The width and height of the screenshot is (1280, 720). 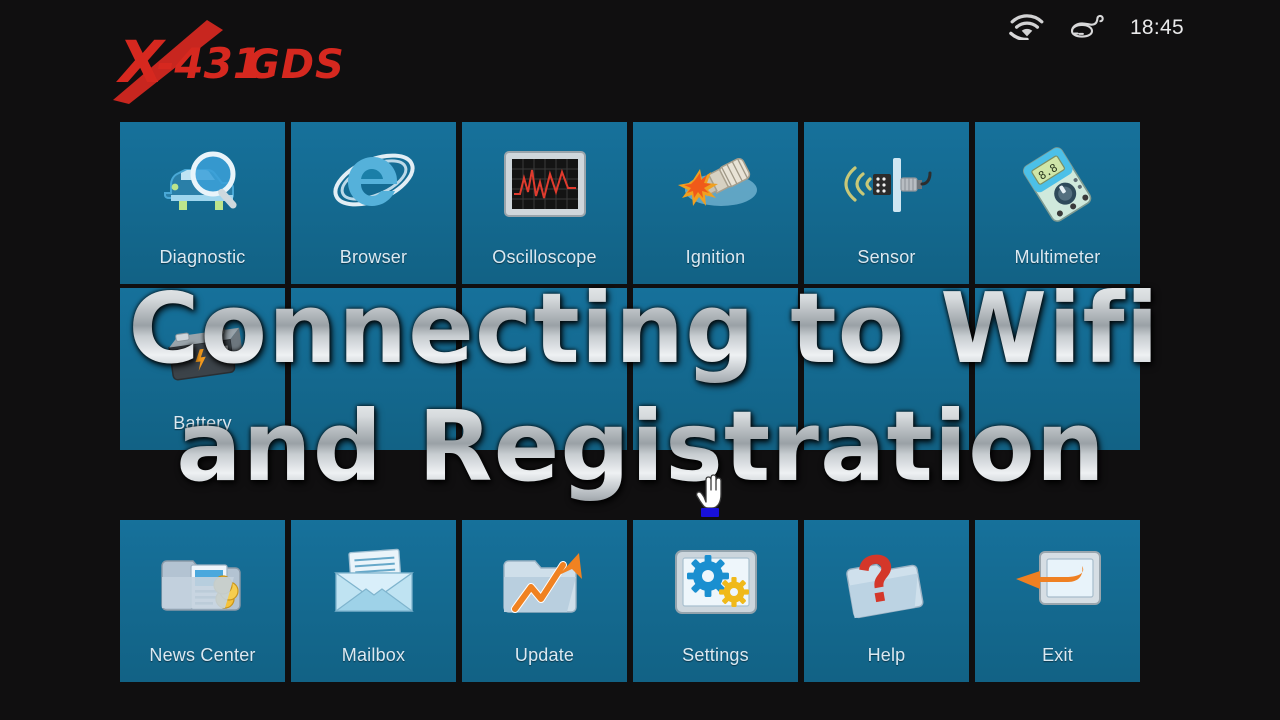 What do you see at coordinates (203, 184) in the screenshot?
I see `car-magnifier-icon` at bounding box center [203, 184].